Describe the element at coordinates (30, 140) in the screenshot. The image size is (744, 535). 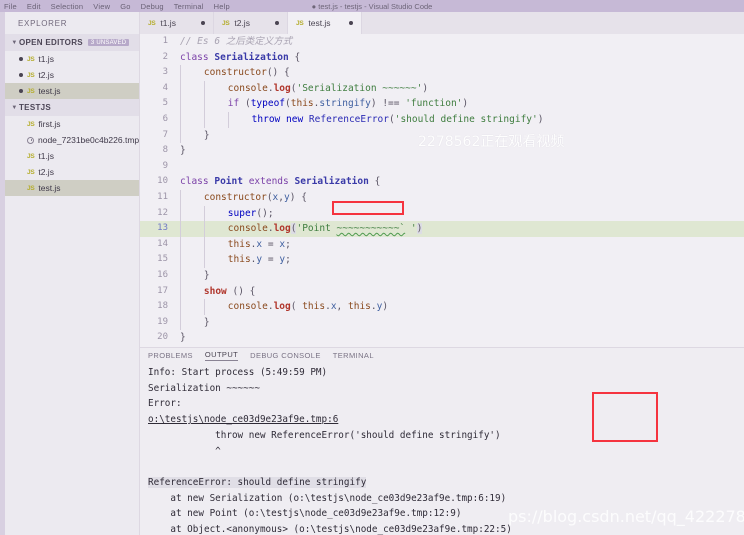
I see `clock-icon` at that location.